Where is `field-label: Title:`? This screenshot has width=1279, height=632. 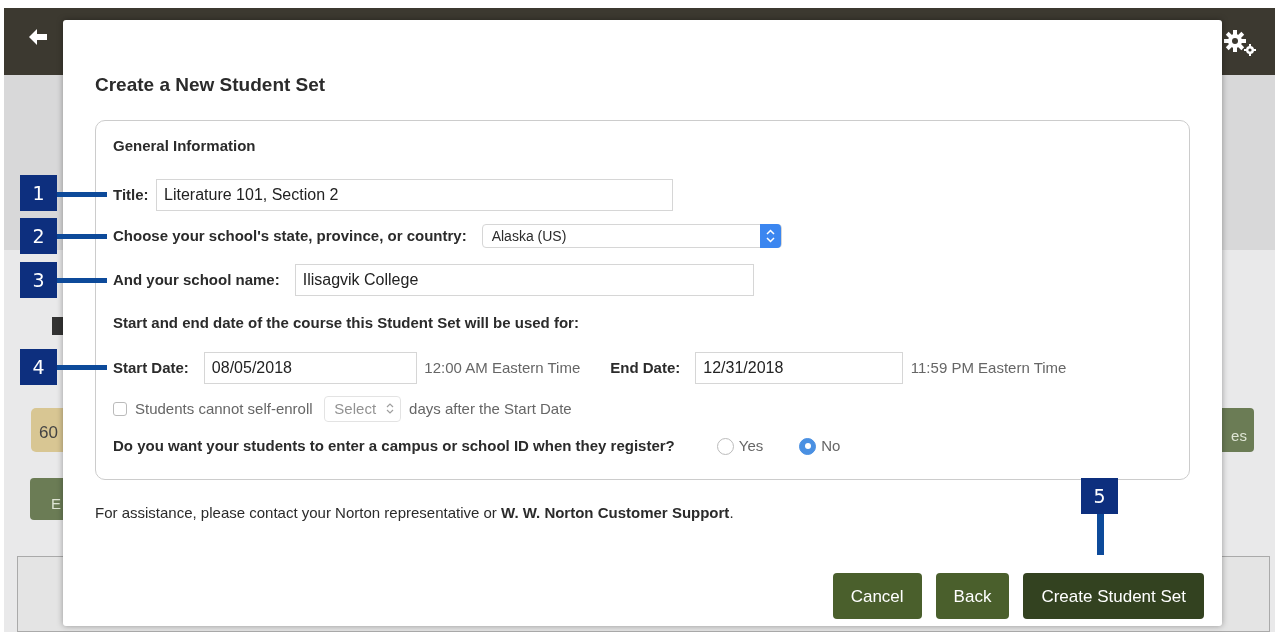 field-label: Title: is located at coordinates (131, 195).